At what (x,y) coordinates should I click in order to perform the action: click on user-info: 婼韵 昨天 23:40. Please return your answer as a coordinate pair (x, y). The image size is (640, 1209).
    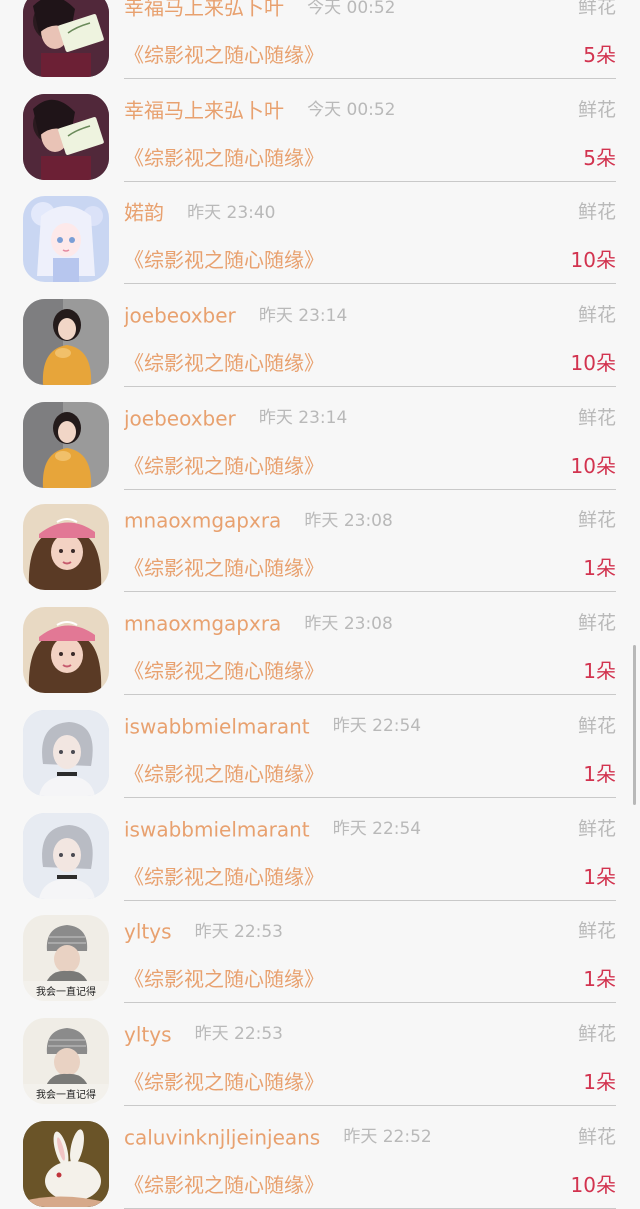
    Looking at the image, I should click on (307, 212).